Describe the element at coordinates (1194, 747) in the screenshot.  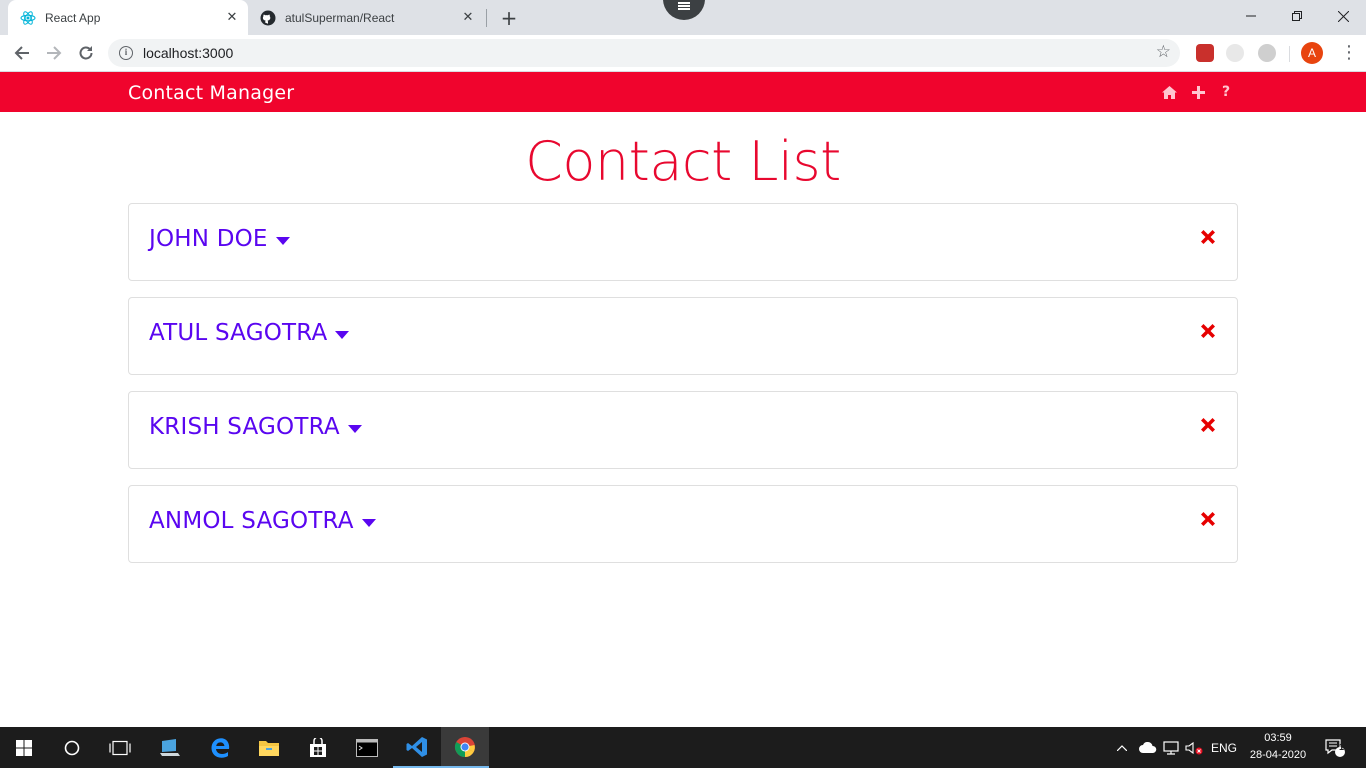
I see `speaker-muted-icon` at that location.